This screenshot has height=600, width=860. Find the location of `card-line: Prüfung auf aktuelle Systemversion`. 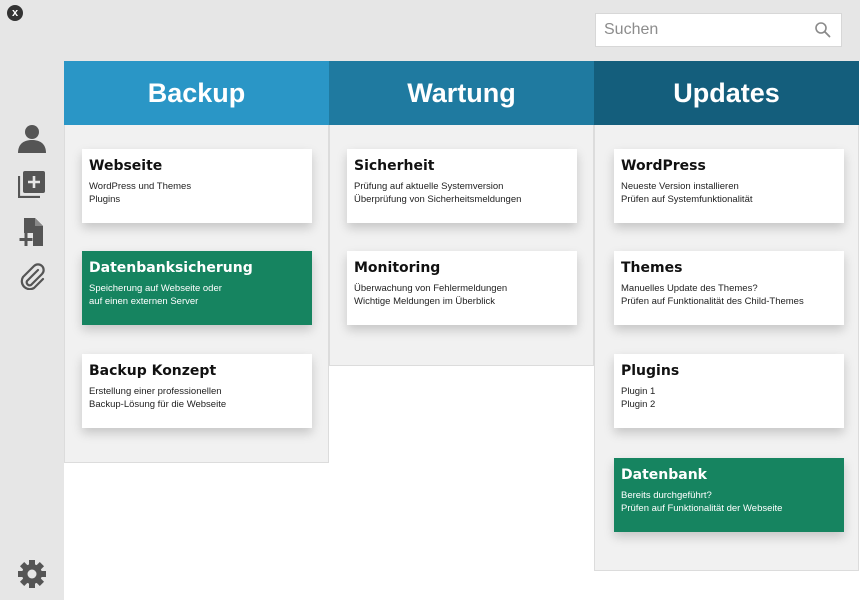

card-line: Prüfung auf aktuelle Systemversion is located at coordinates (429, 186).